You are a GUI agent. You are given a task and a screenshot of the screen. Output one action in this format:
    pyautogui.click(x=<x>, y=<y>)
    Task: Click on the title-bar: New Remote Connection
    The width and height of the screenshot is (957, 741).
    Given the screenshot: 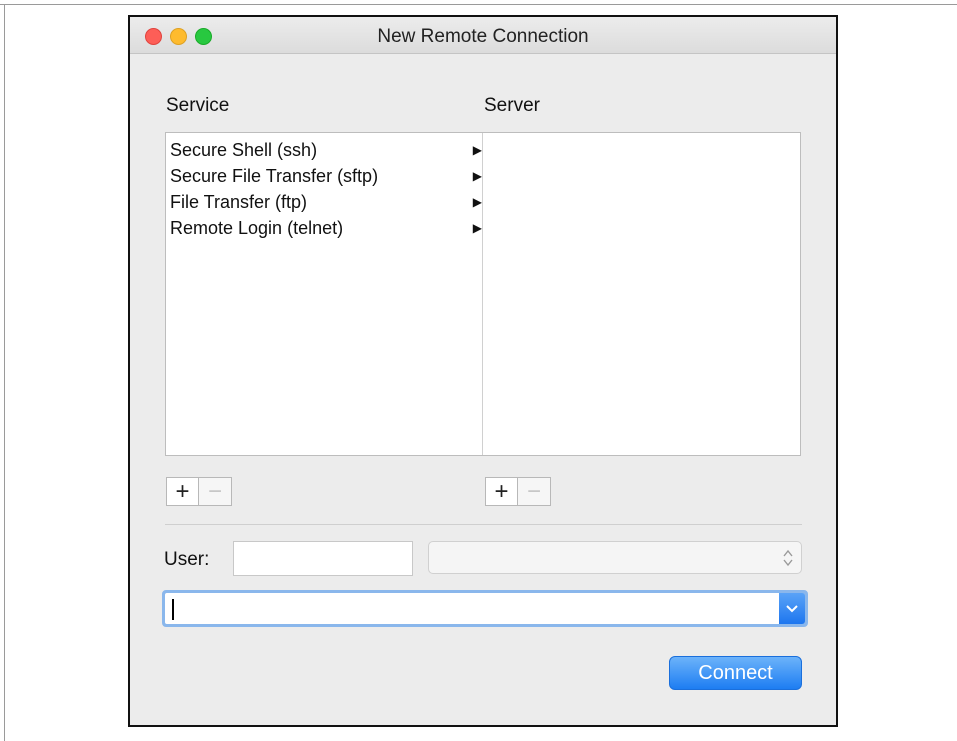 What is the action you would take?
    pyautogui.click(x=483, y=35)
    